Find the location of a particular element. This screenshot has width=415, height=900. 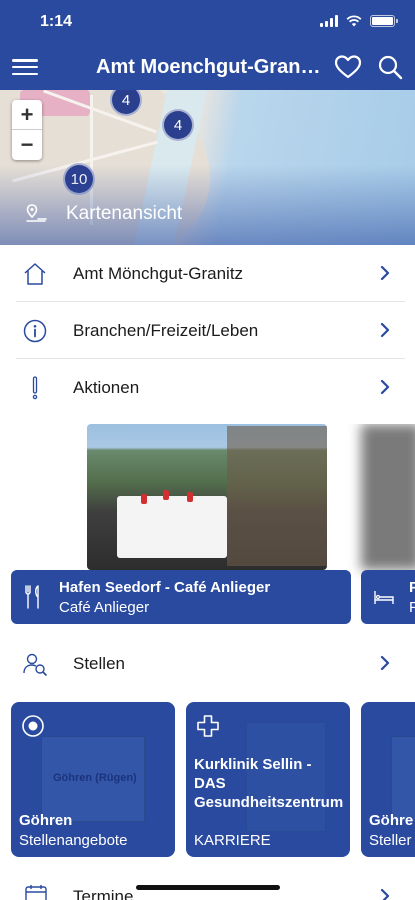

zoom-out-button: − is located at coordinates (27, 145).